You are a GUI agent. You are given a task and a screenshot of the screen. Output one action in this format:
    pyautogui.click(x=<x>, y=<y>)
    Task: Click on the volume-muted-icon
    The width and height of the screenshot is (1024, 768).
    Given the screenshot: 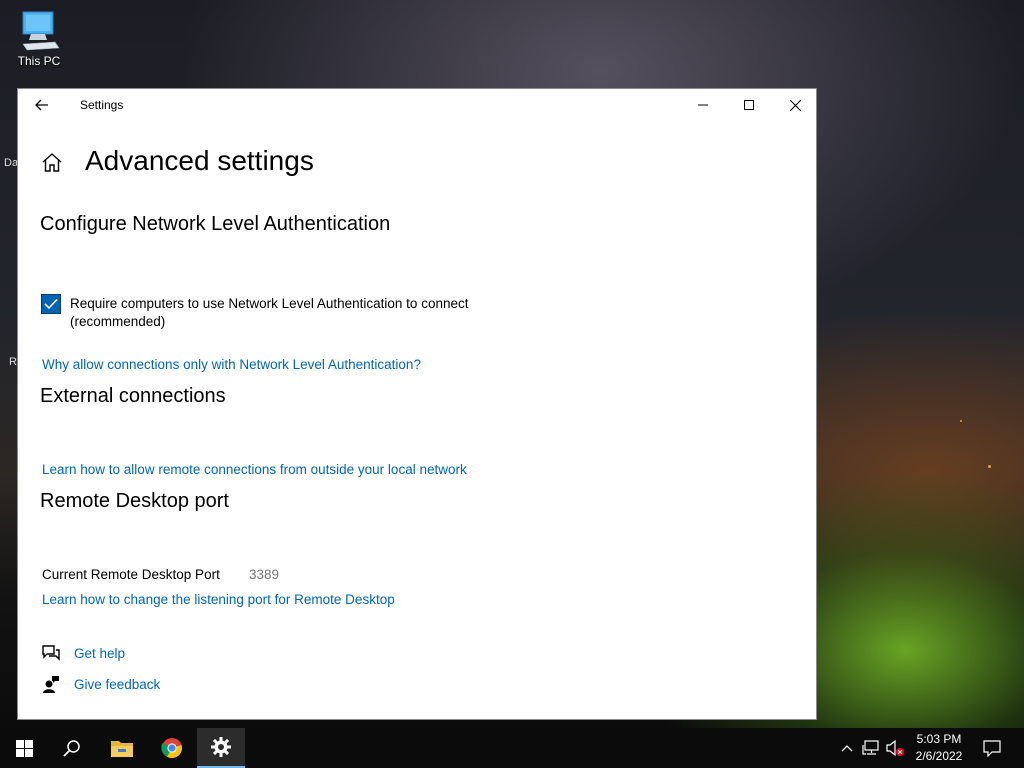 What is the action you would take?
    pyautogui.click(x=895, y=748)
    